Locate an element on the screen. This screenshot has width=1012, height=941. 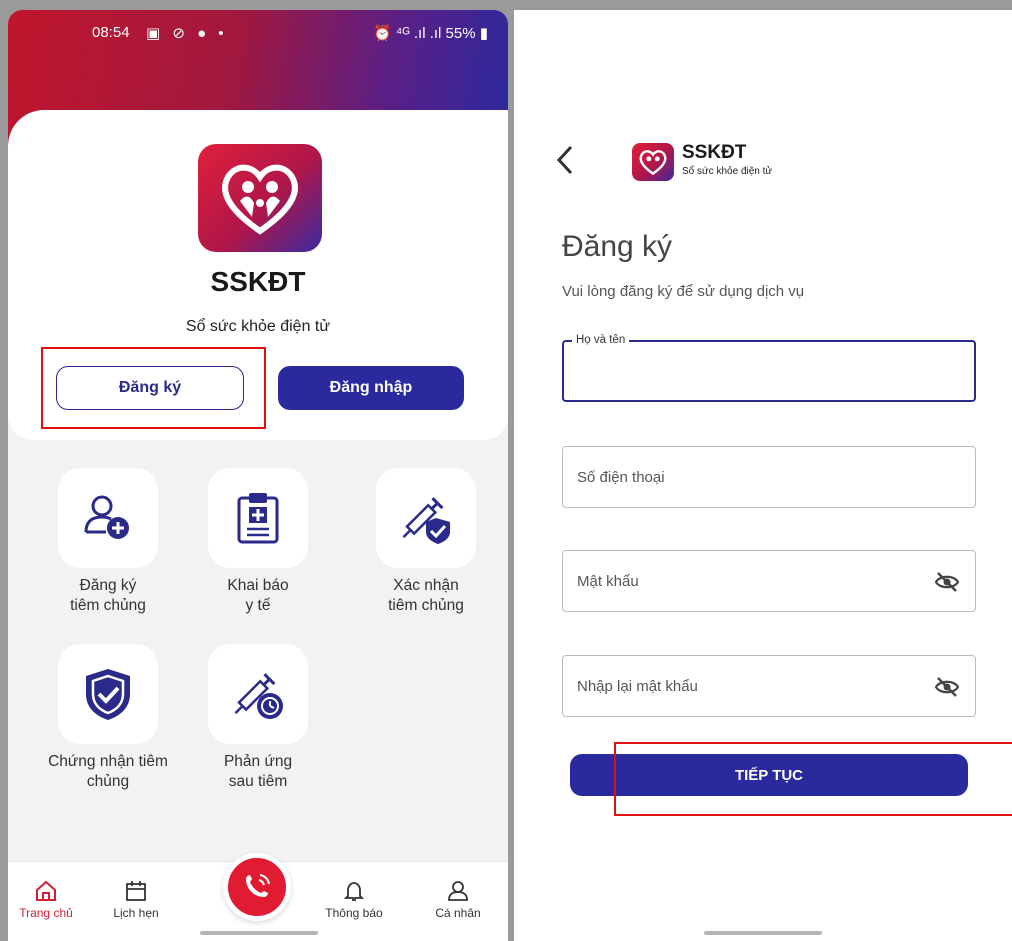
nav-appointments-label: Lịch hẹn is located at coordinates (136, 913).